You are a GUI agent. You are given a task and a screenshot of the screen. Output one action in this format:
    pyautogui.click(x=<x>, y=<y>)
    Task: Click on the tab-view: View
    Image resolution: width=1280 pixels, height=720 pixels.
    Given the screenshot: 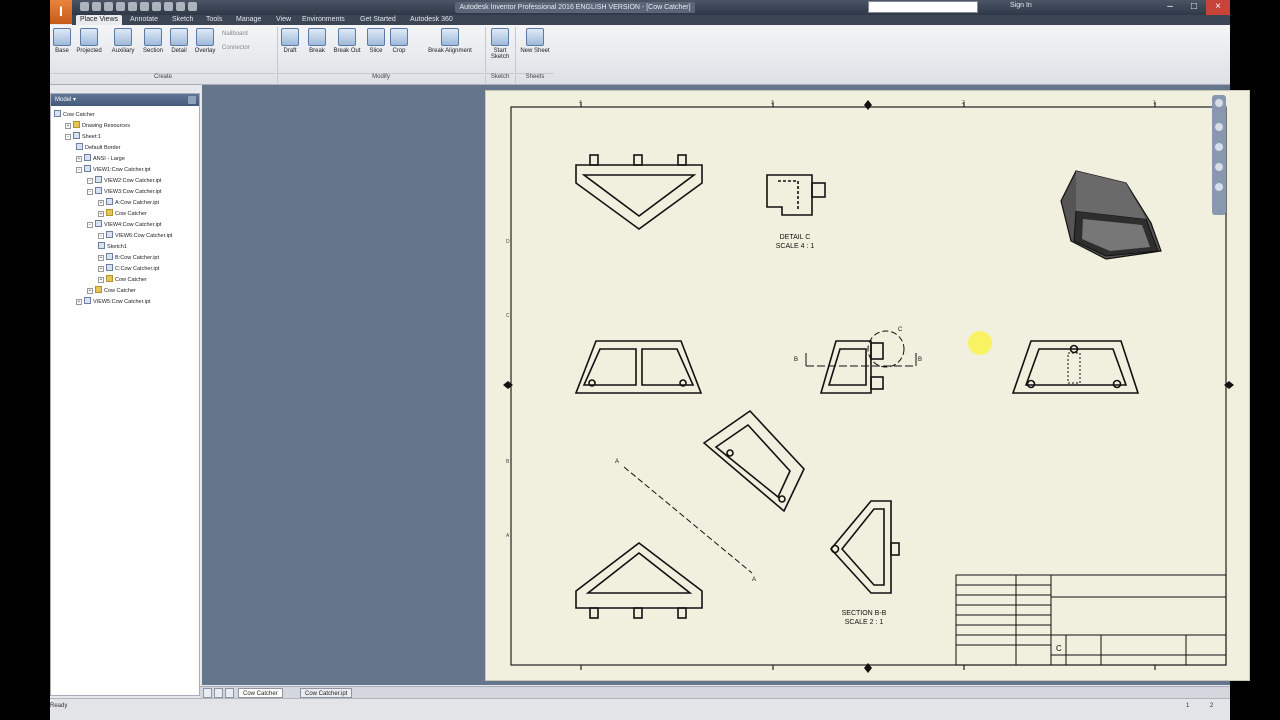 What is the action you would take?
    pyautogui.click(x=283, y=20)
    